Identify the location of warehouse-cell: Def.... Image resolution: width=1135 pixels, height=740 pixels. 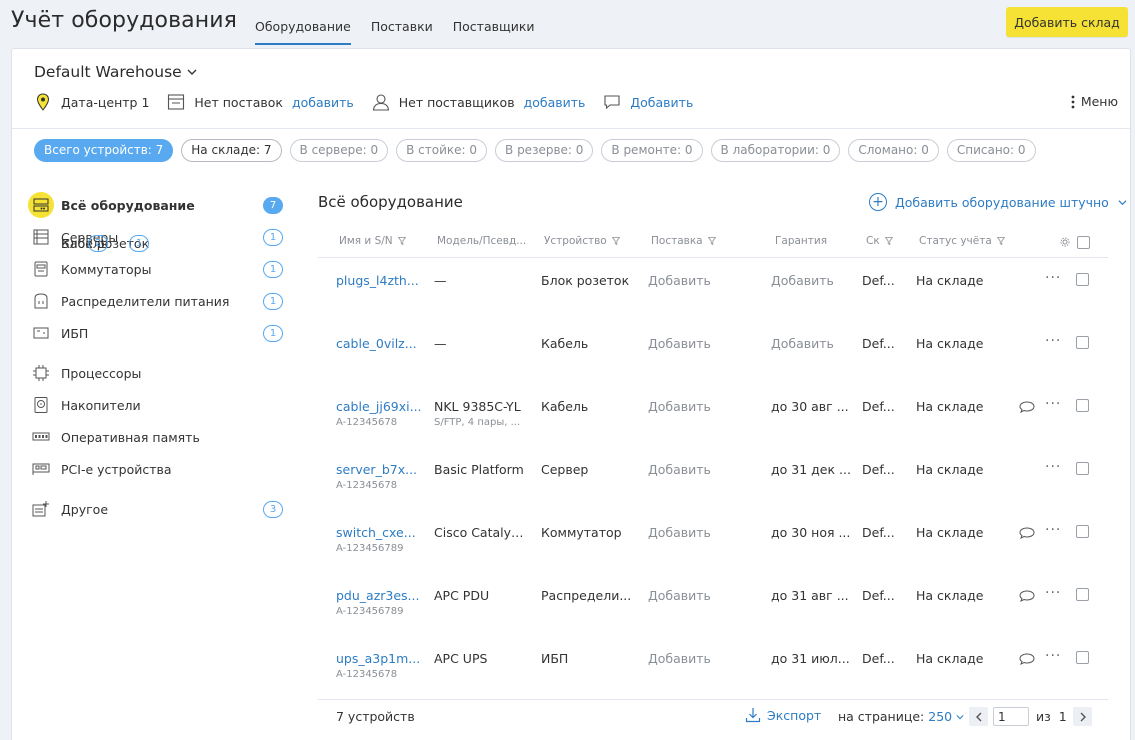
(878, 658).